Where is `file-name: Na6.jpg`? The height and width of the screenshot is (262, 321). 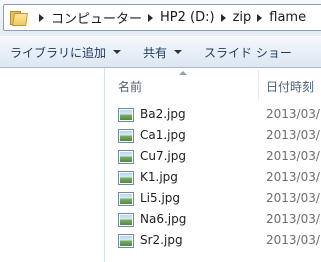 file-name: Na6.jpg is located at coordinates (163, 219).